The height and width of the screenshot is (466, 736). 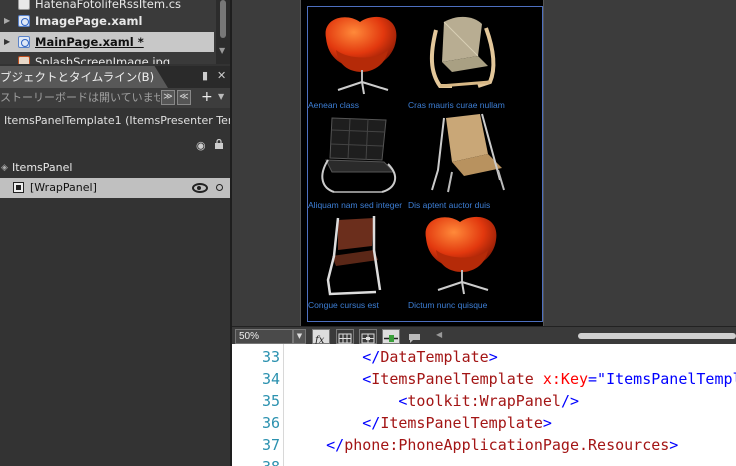 I want to click on tree-scrollbar: ▼, so click(x=223, y=32).